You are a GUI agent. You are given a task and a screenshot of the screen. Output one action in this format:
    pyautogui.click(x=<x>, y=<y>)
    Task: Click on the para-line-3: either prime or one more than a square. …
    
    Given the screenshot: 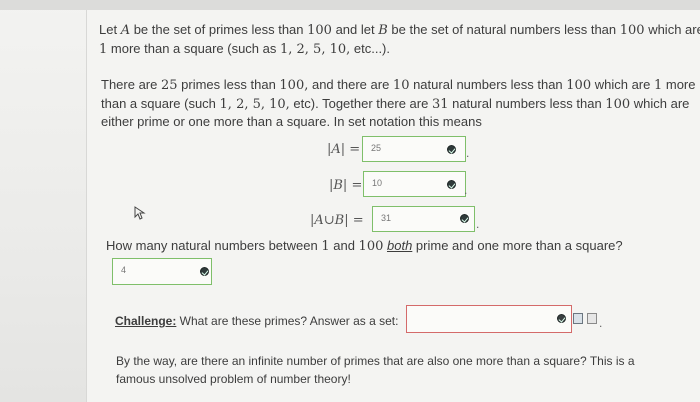 What is the action you would take?
    pyautogui.click(x=291, y=121)
    